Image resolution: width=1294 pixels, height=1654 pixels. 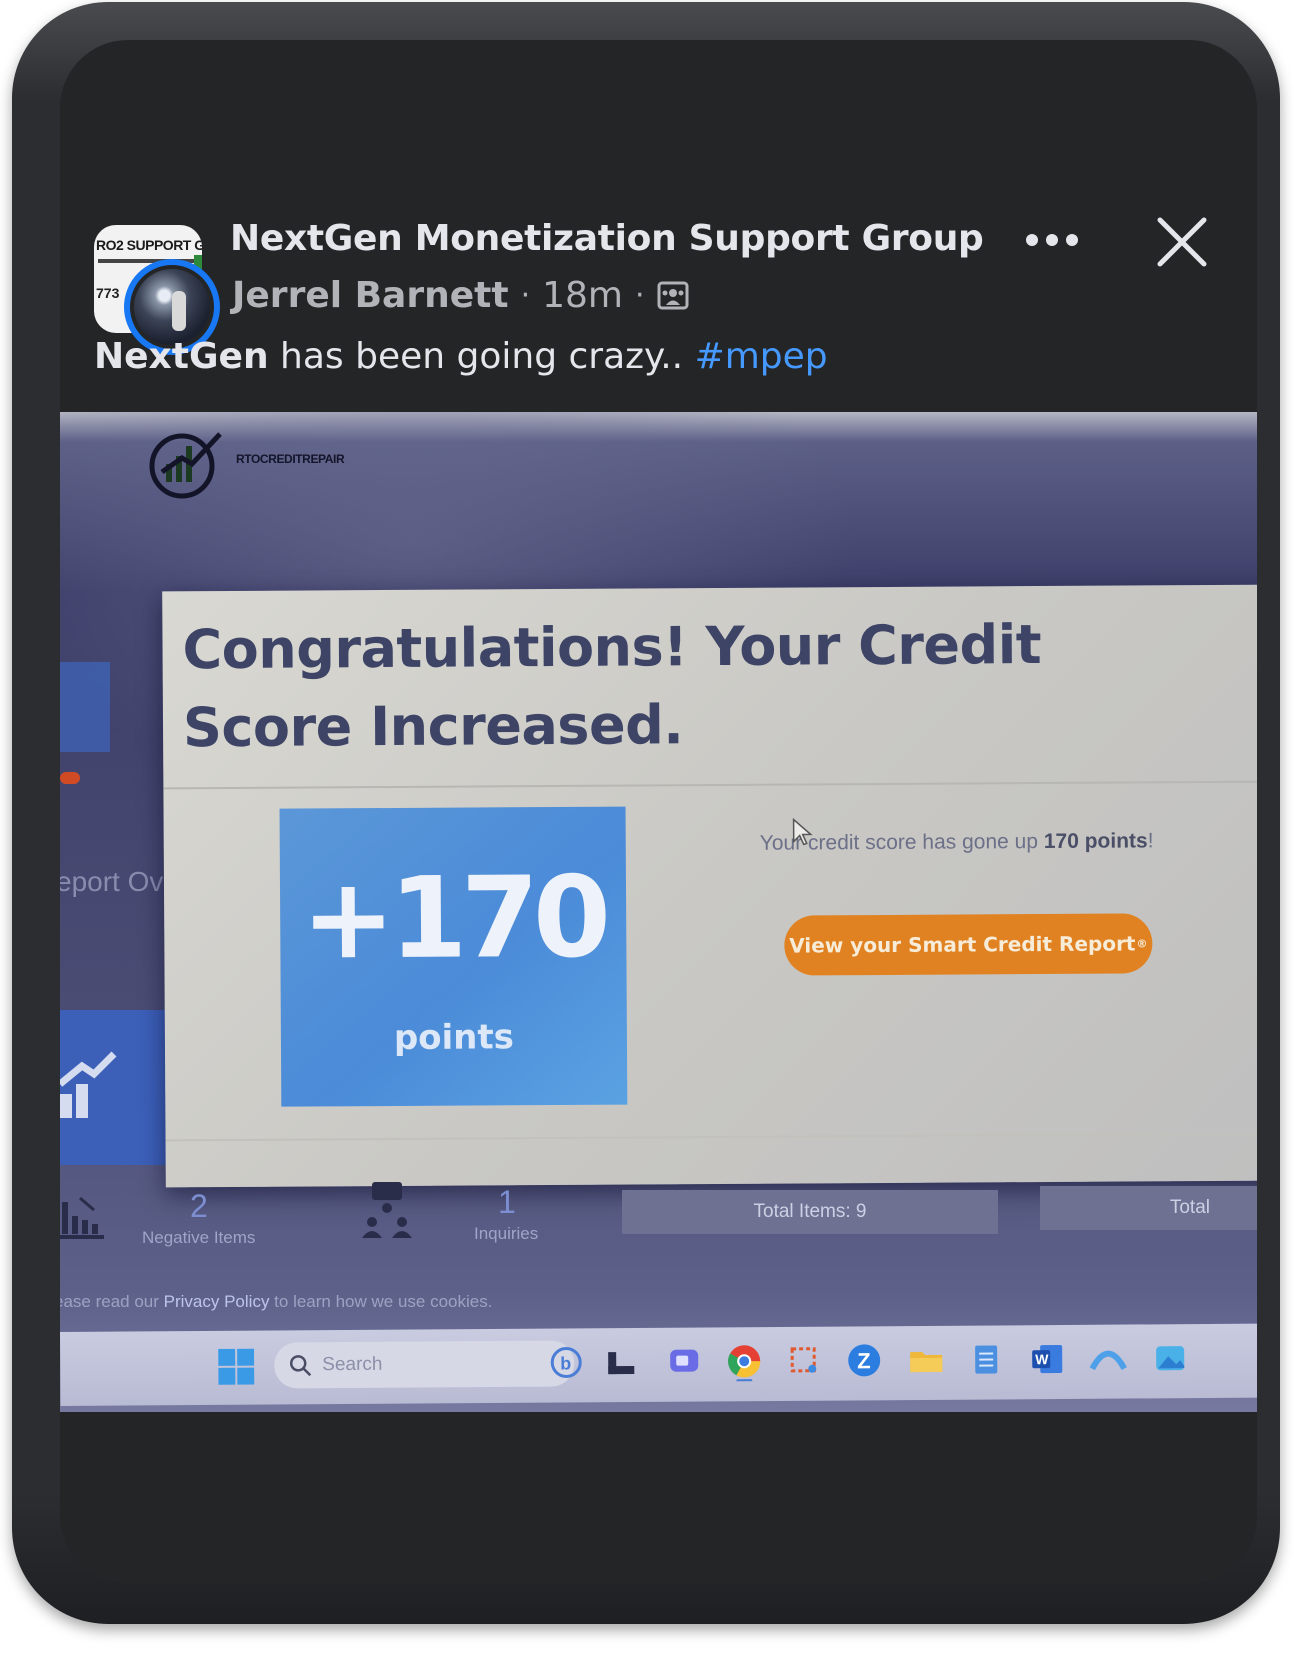 I want to click on total-items-box: Total Items: 9, so click(x=810, y=1212).